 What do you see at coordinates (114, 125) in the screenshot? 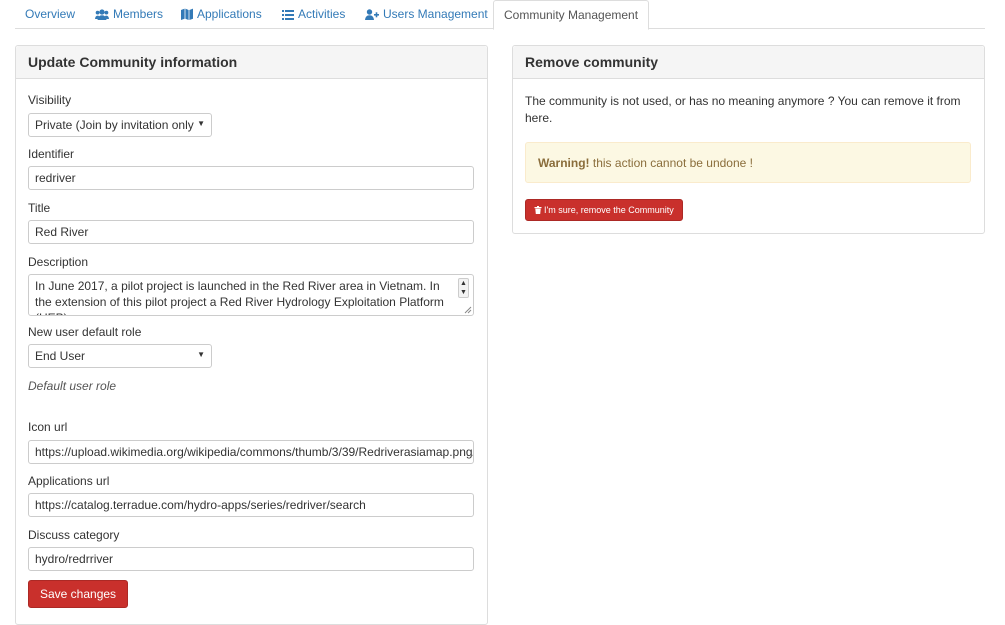
I see `visibility-value: Private (Join by invitation only` at bounding box center [114, 125].